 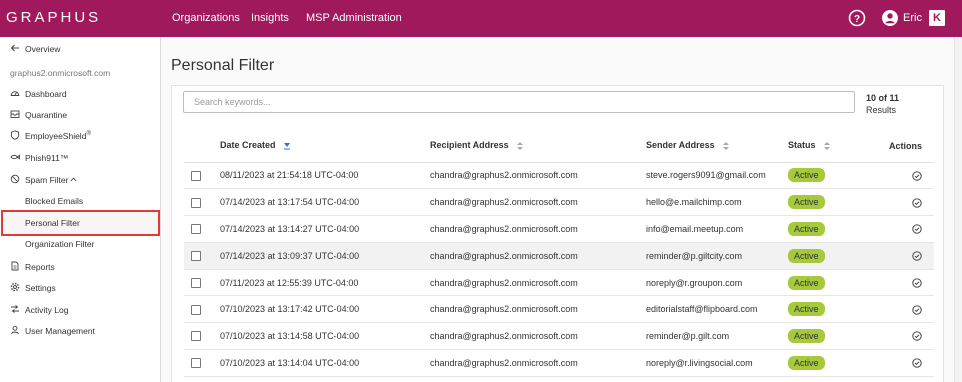 What do you see at coordinates (325, 176) in the screenshot?
I see `cell-date-created: 08/11/2023 at 21:54:18 UTC-04:00` at bounding box center [325, 176].